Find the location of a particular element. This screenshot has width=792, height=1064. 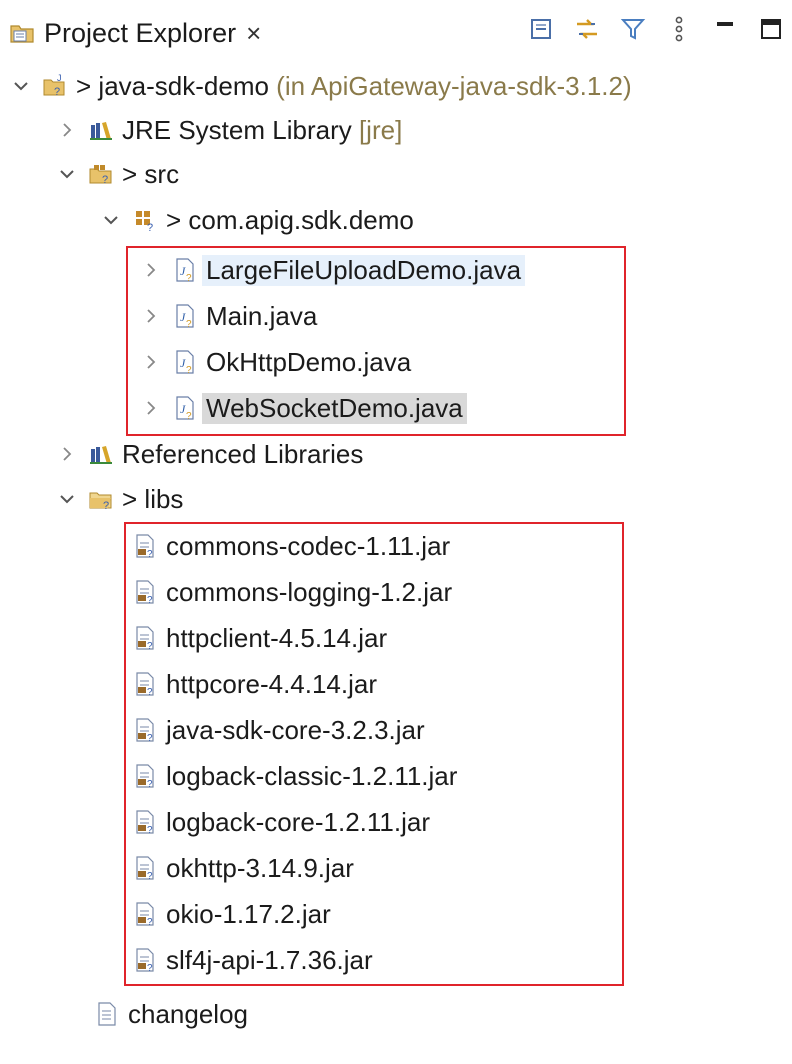

filter-icon is located at coordinates (633, 29).